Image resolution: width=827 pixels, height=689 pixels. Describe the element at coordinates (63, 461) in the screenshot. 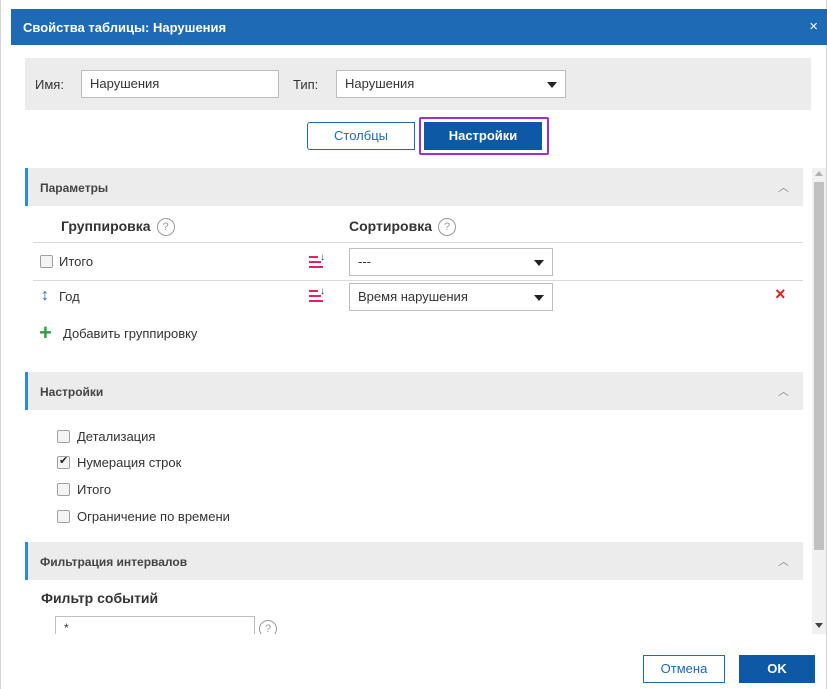

I see `row-numbering-checkbox` at that location.